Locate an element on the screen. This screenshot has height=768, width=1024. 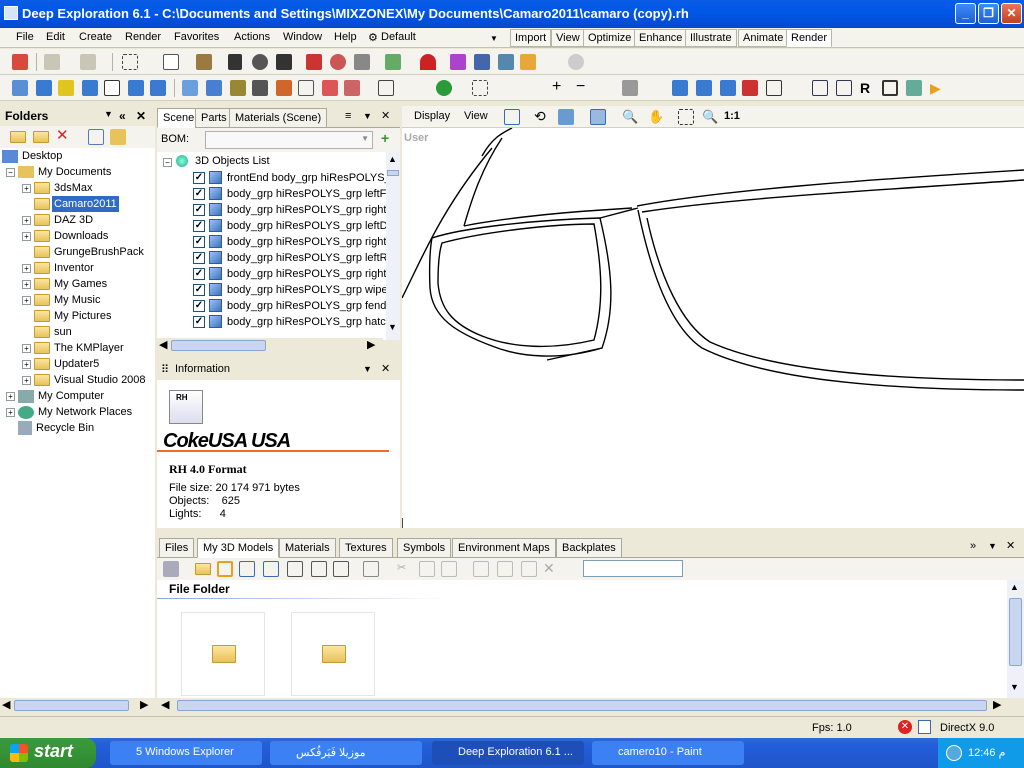
open-folder-icon is located at coordinates (41, 137).